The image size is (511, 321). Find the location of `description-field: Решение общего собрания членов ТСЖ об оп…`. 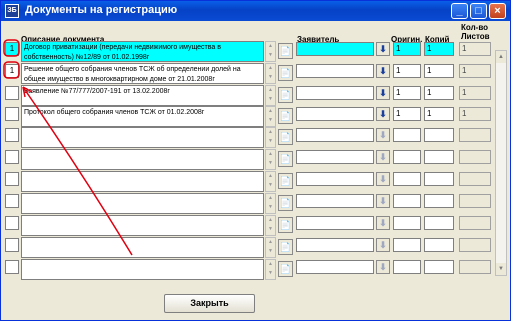

description-field: Решение общего собрания членов ТСЖ об оп… is located at coordinates (142, 73).